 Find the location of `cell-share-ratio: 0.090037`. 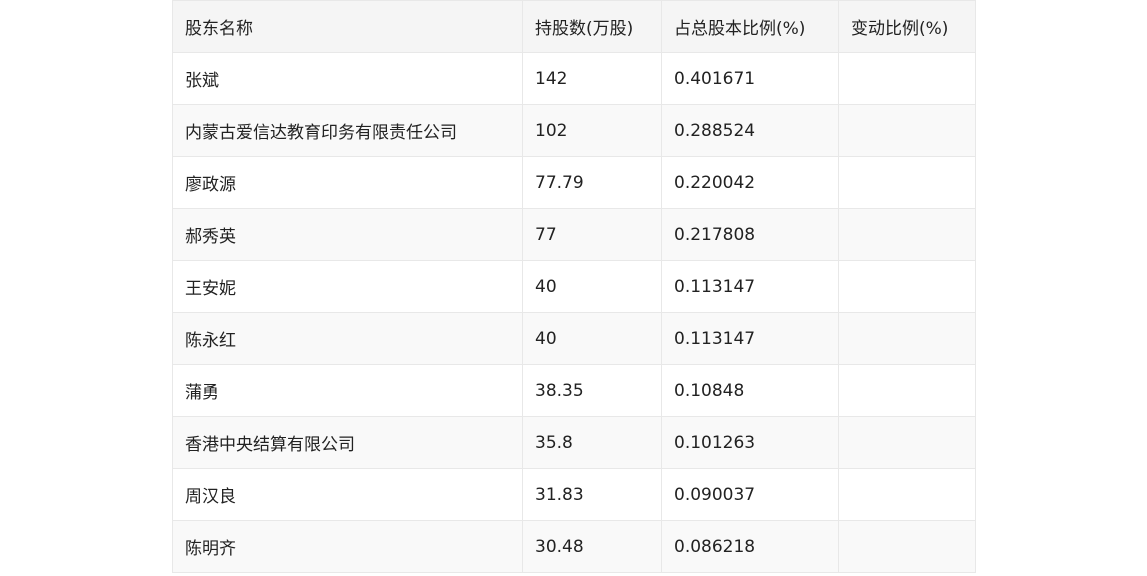

cell-share-ratio: 0.090037 is located at coordinates (750, 494).